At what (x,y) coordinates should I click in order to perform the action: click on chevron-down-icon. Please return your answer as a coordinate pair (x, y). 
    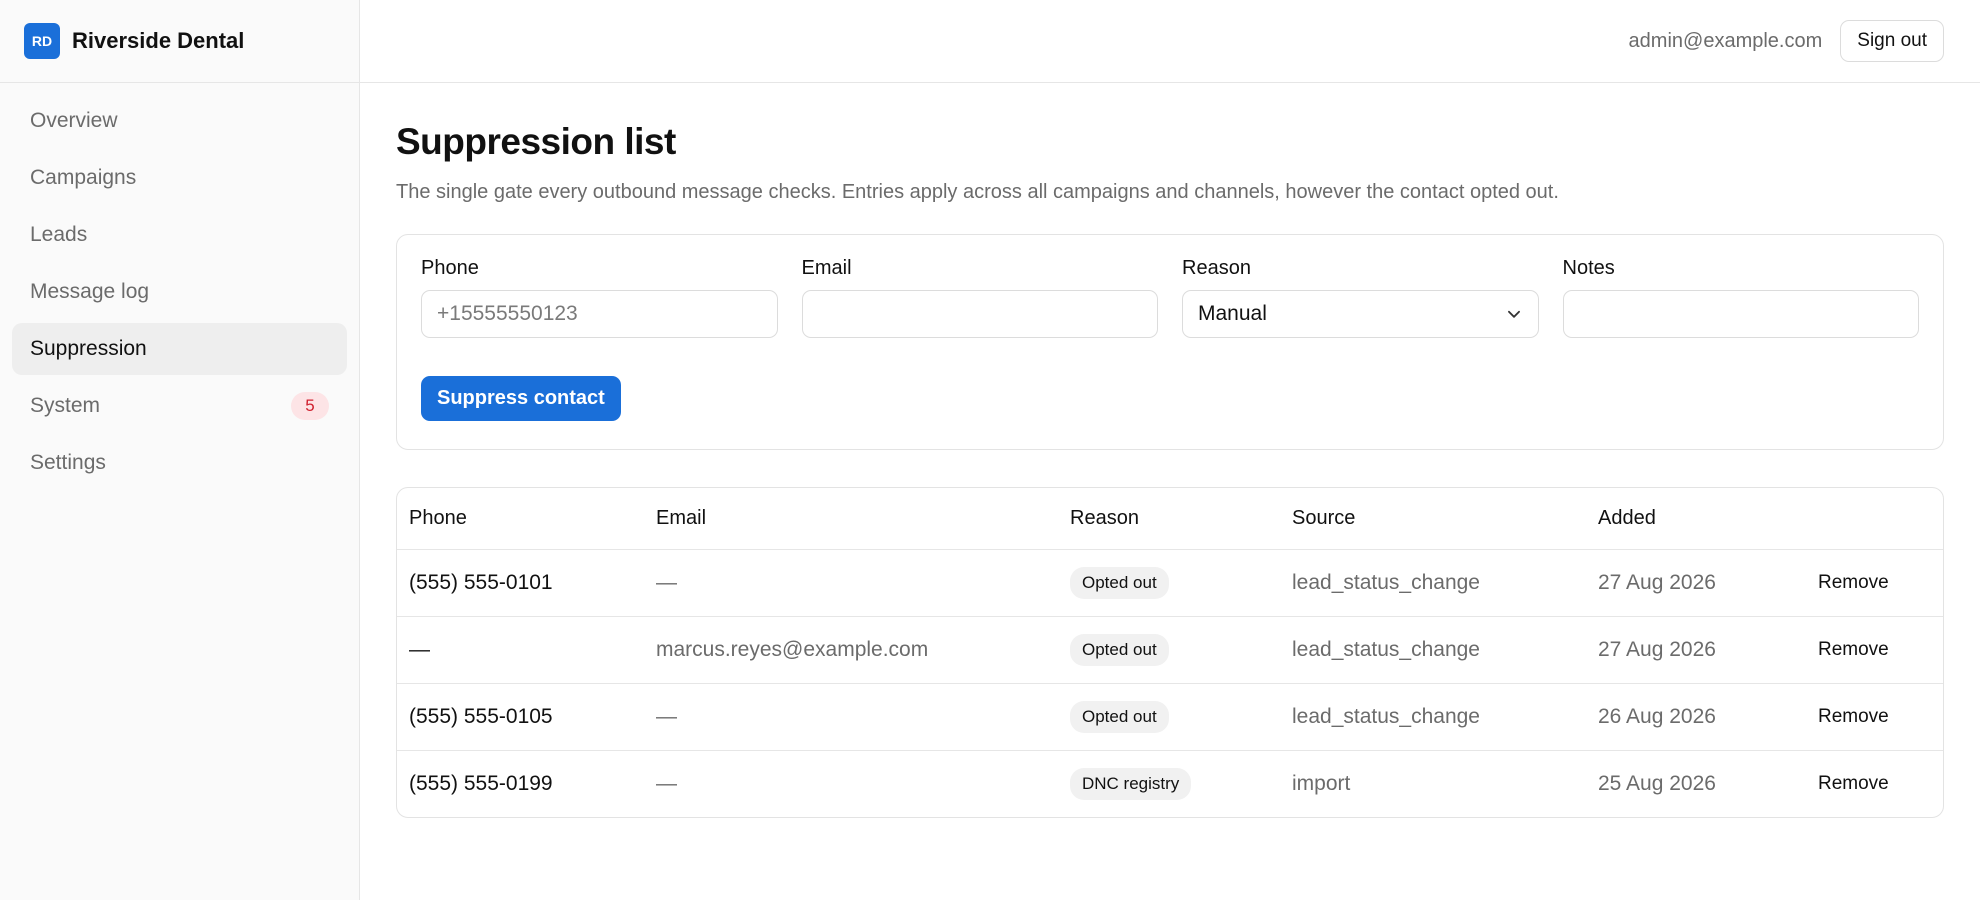
    Looking at the image, I should click on (1513, 314).